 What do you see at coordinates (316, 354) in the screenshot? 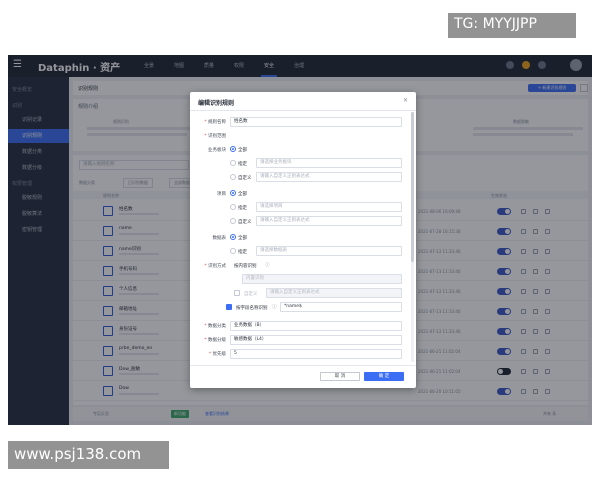
I see `priority-input: 5` at bounding box center [316, 354].